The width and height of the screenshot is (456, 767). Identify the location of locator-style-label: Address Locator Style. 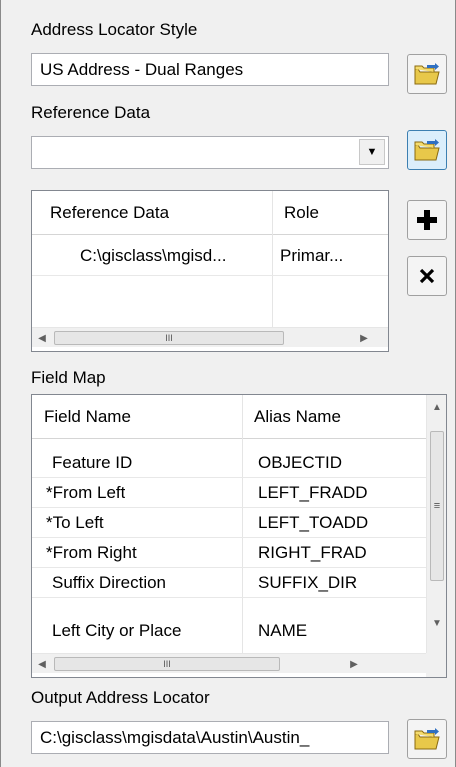
(114, 29).